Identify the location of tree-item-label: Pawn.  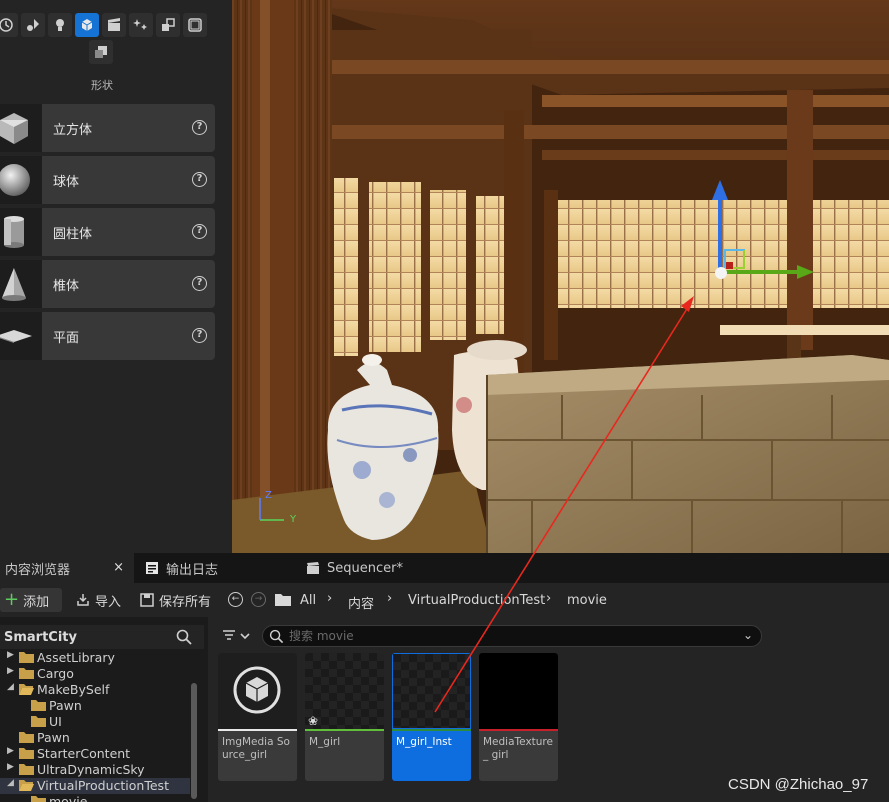
(53, 737).